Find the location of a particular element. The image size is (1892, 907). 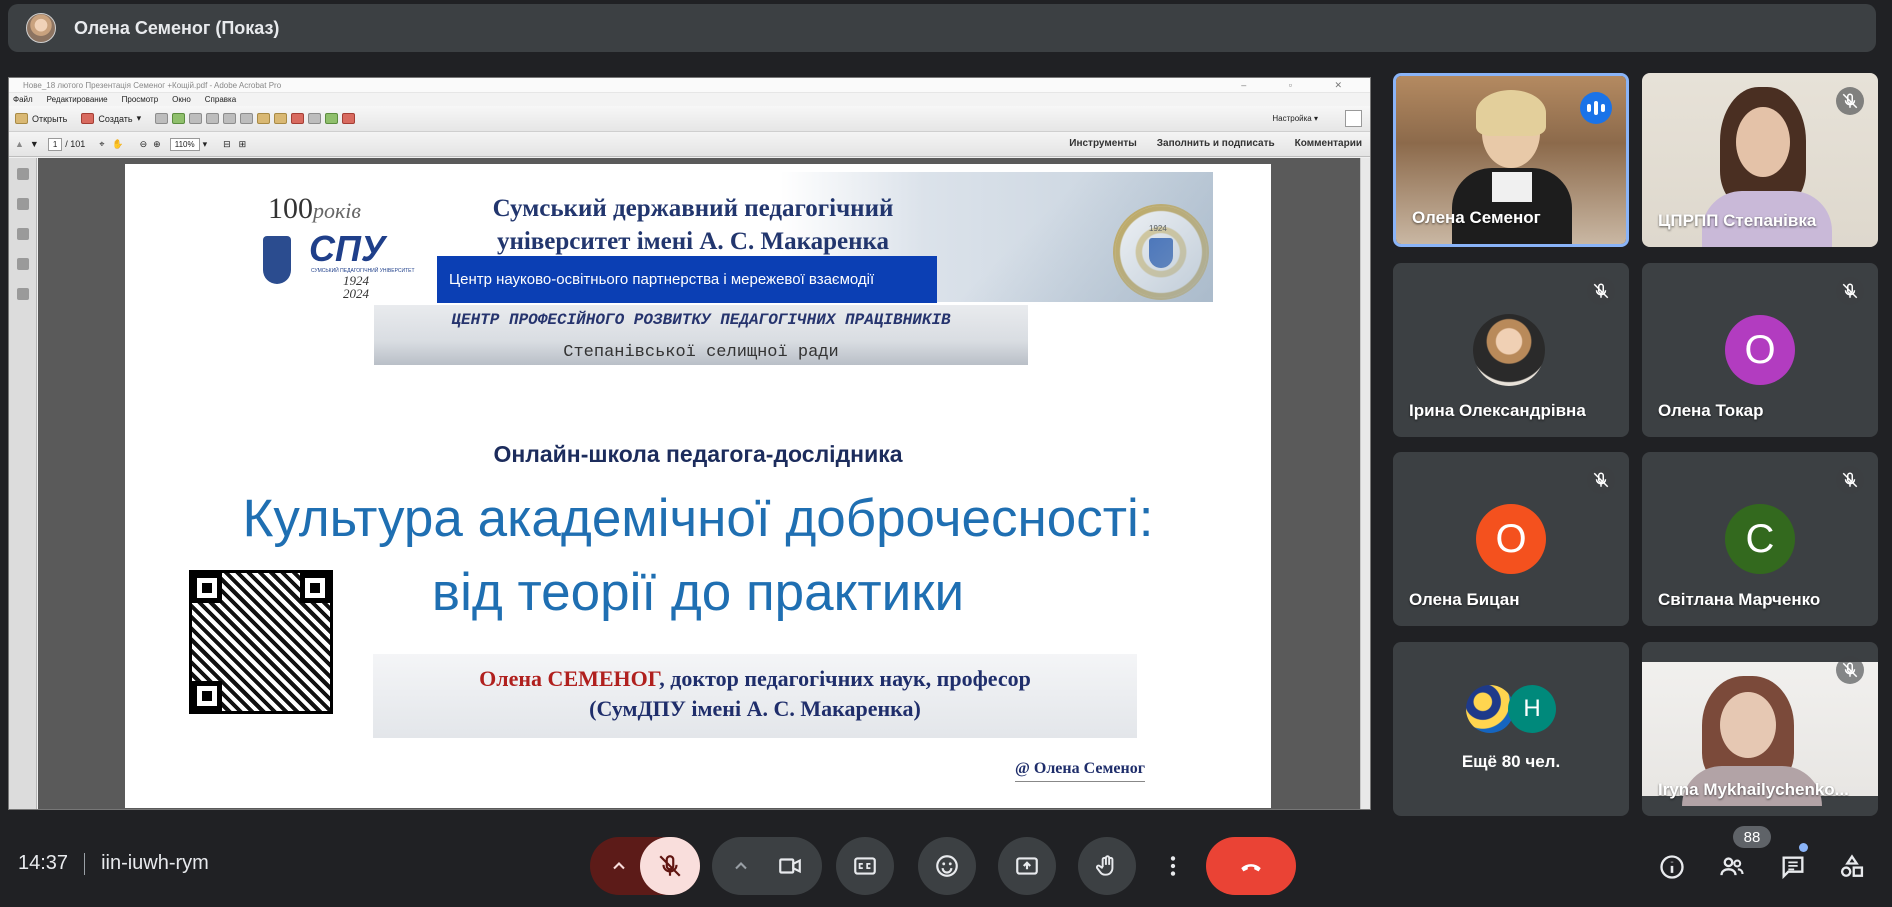

people-icon is located at coordinates (1732, 866).